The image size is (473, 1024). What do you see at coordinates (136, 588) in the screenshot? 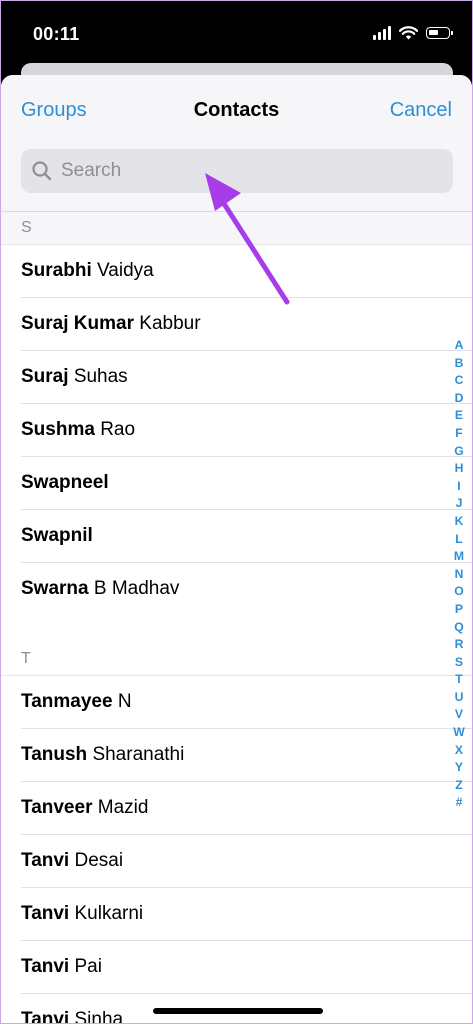
I see `contact-last-name: B Madhav` at bounding box center [136, 588].